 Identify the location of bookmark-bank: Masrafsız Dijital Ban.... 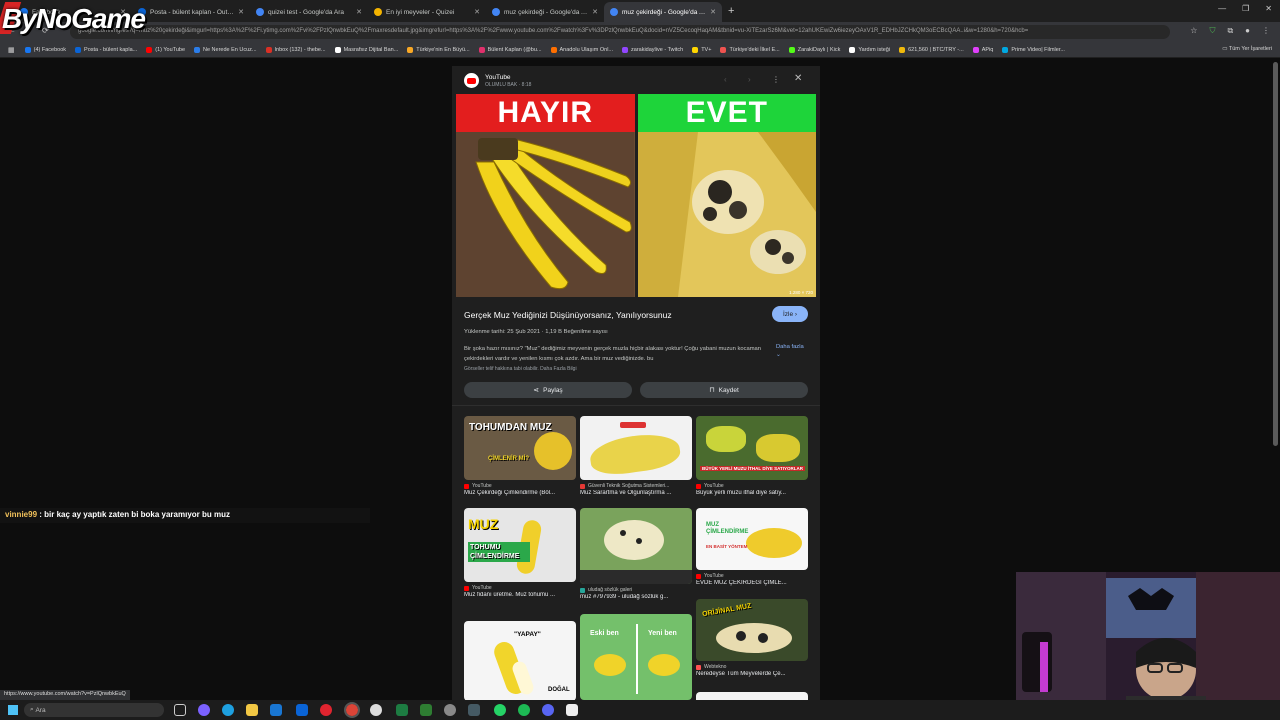
(366, 49).